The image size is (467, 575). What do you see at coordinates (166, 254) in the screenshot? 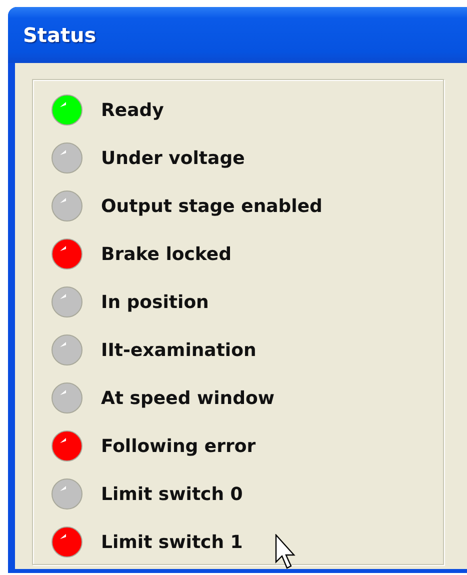
I see `status-label: Brake locked` at bounding box center [166, 254].